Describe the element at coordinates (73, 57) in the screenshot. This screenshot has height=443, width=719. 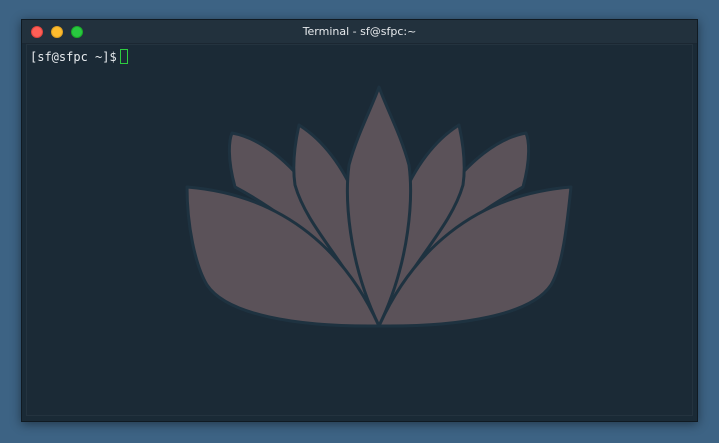
I see `shell-prompt: [sf@sfpc ~]$` at that location.